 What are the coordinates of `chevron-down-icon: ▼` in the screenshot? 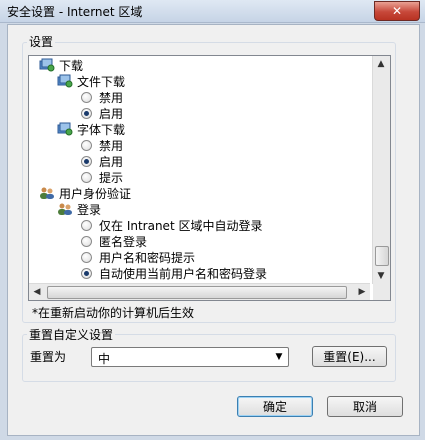 It's located at (279, 357).